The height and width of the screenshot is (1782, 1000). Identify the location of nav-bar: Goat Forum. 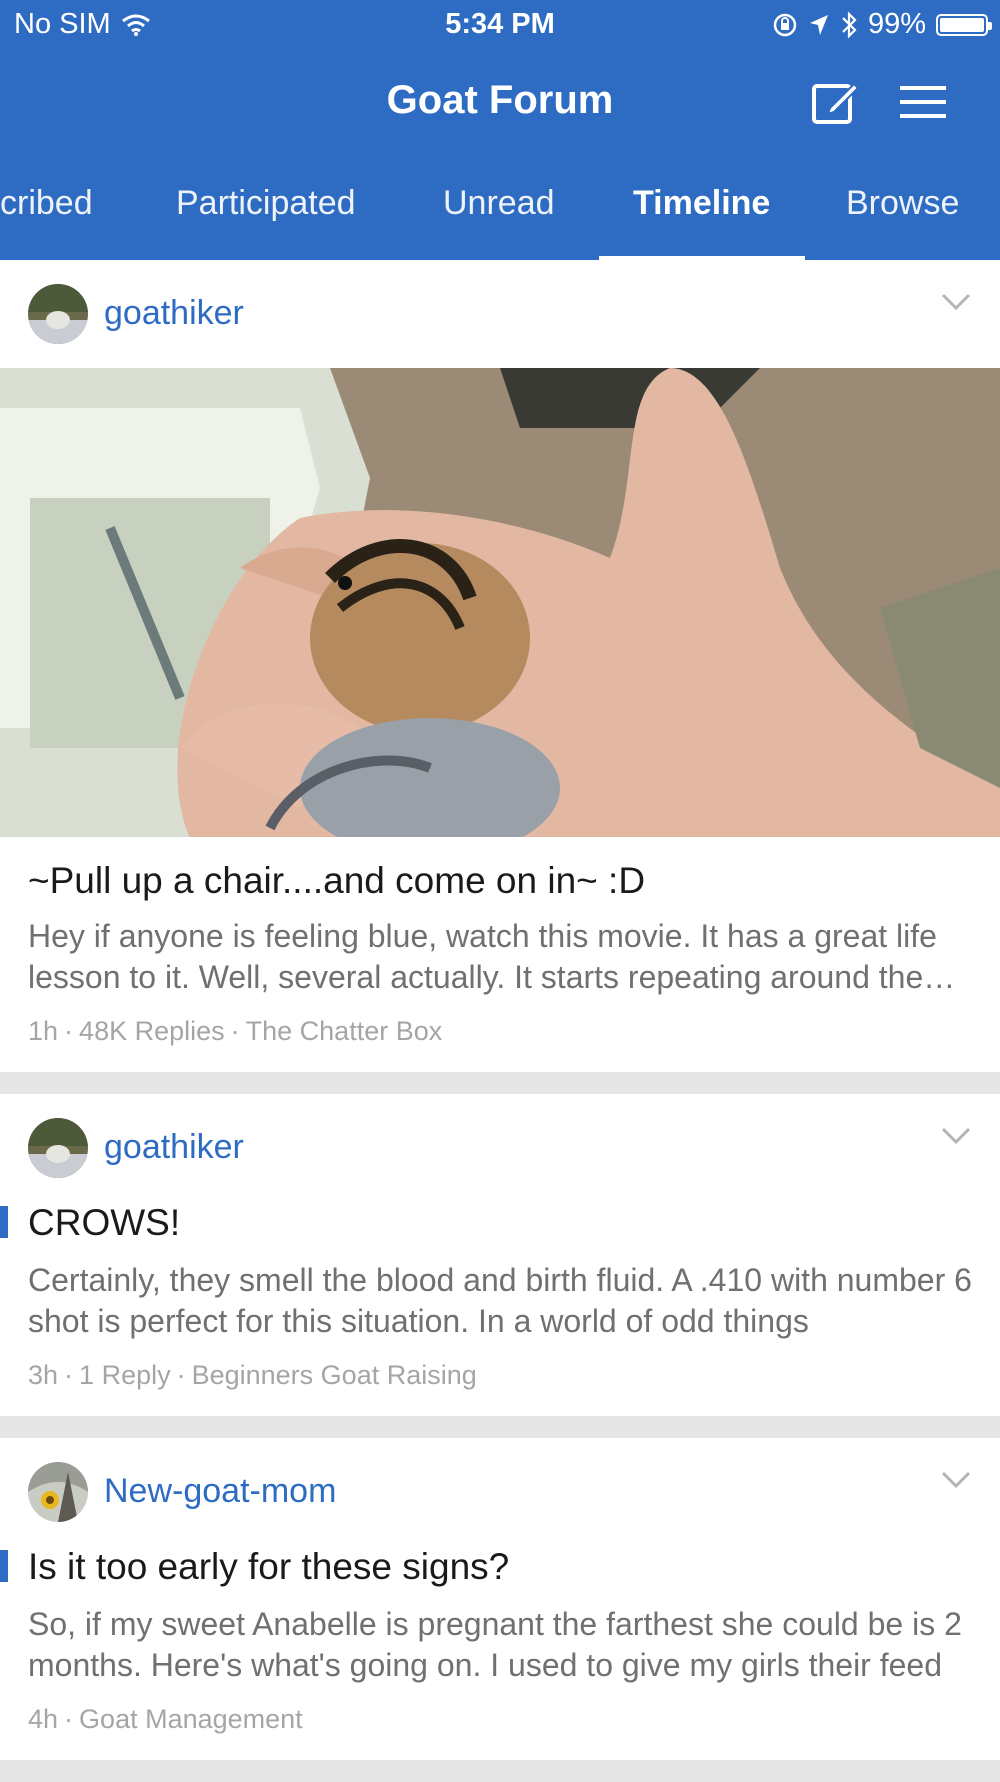
(500, 102).